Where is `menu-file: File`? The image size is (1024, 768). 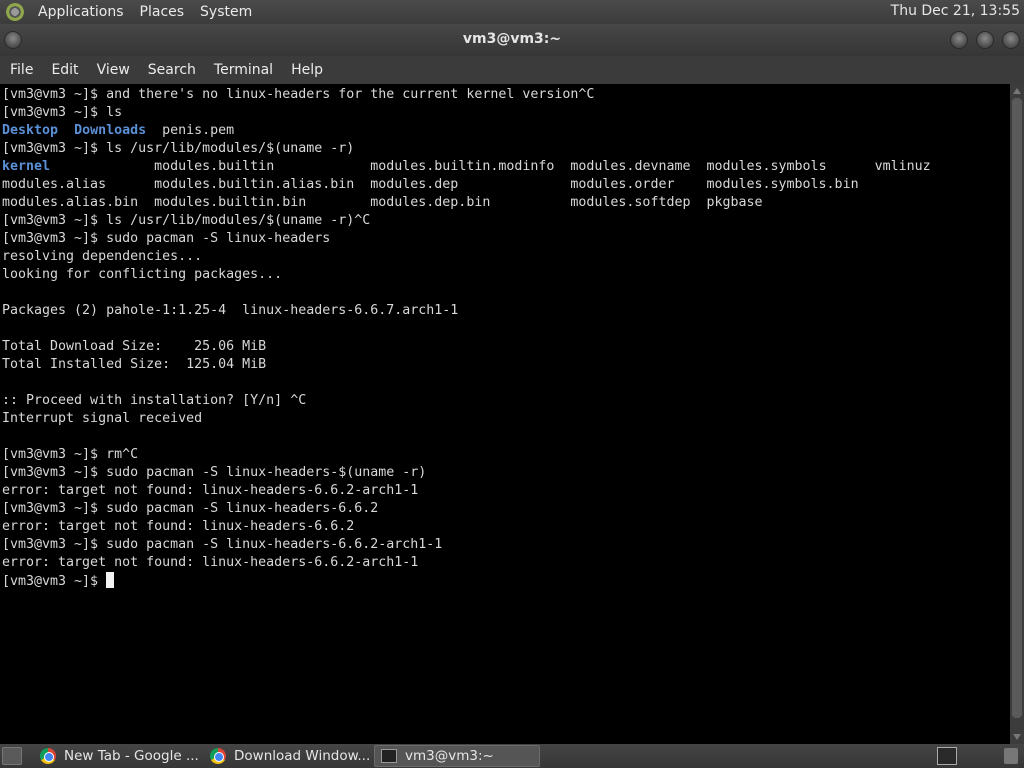
menu-file: File is located at coordinates (21, 70).